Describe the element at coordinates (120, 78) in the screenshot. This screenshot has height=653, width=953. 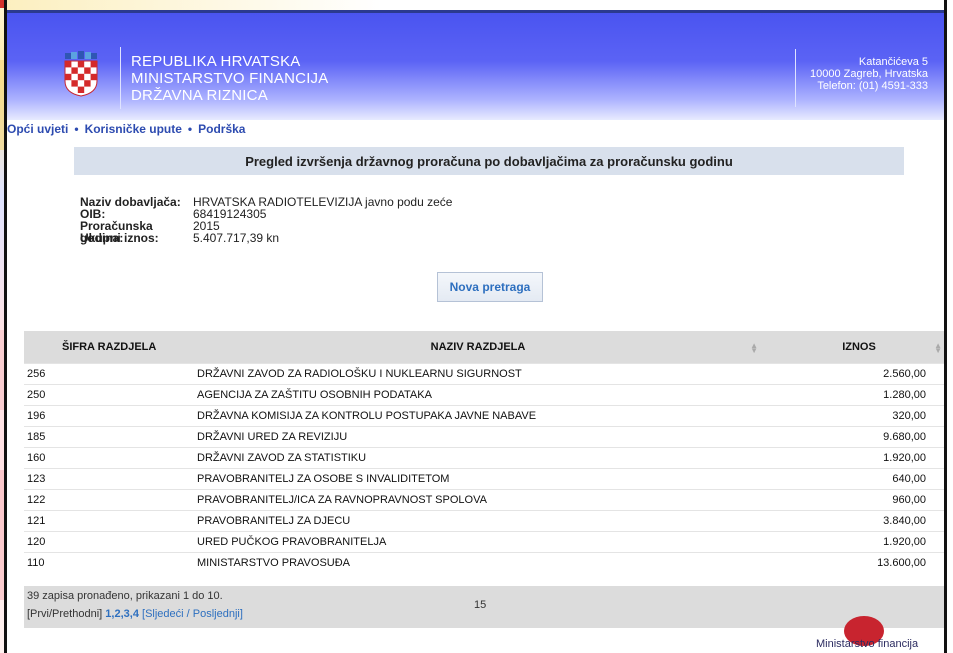
I see `header-separator` at that location.